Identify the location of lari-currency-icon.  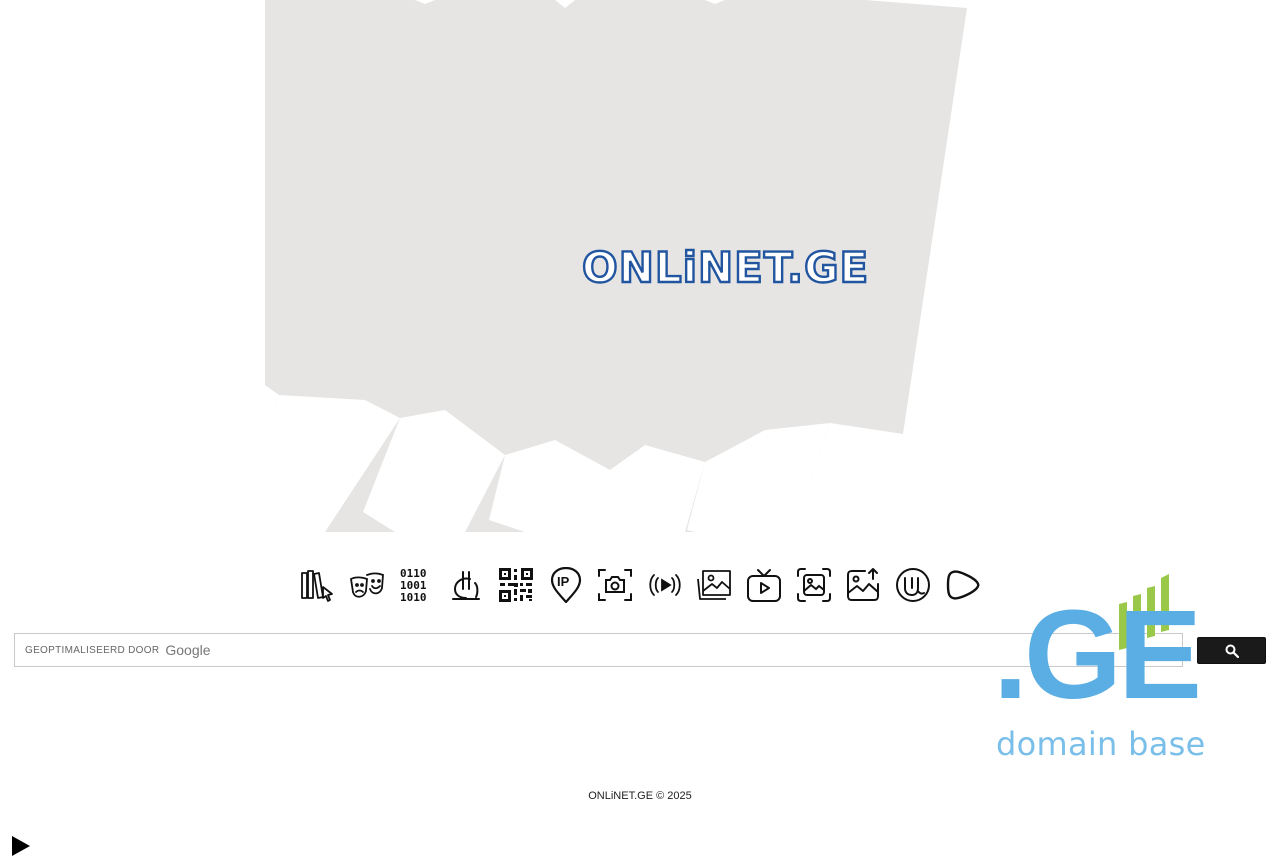
(466, 585).